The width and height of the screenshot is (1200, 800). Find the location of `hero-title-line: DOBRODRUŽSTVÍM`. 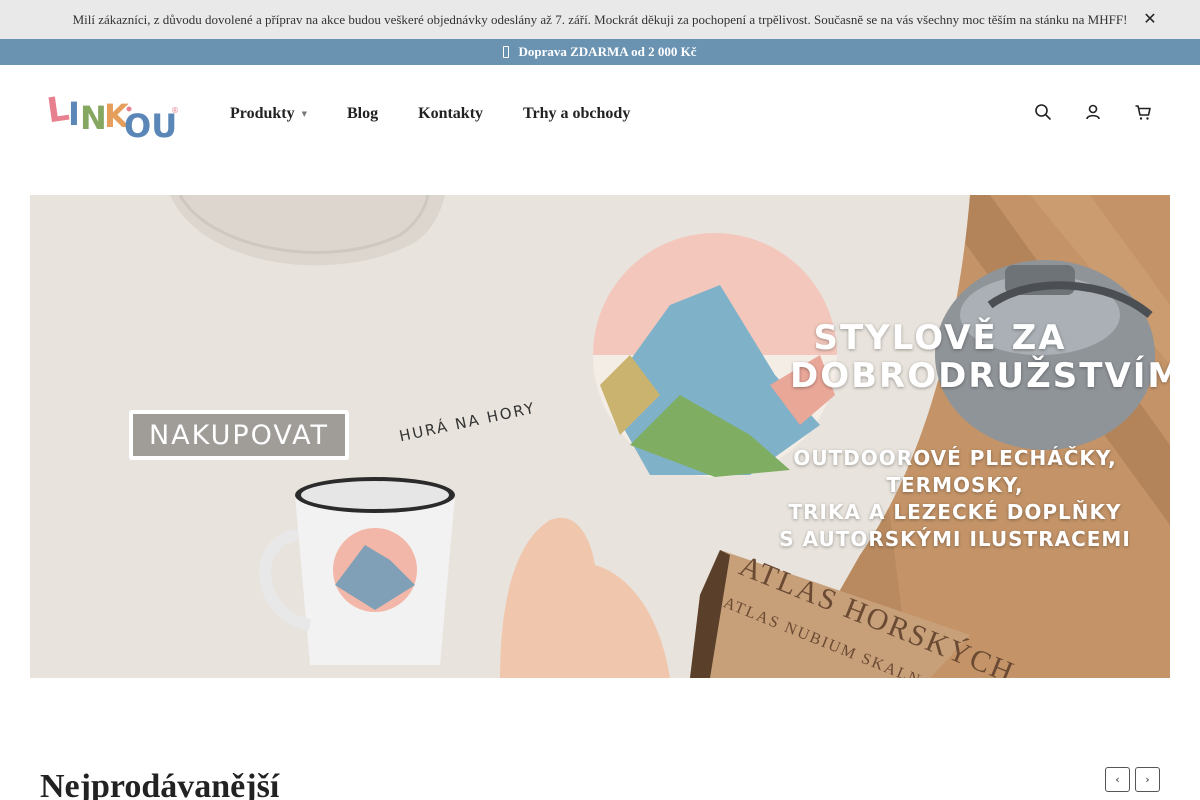

hero-title-line: DOBRODRUŽSTVÍM is located at coordinates (980, 376).